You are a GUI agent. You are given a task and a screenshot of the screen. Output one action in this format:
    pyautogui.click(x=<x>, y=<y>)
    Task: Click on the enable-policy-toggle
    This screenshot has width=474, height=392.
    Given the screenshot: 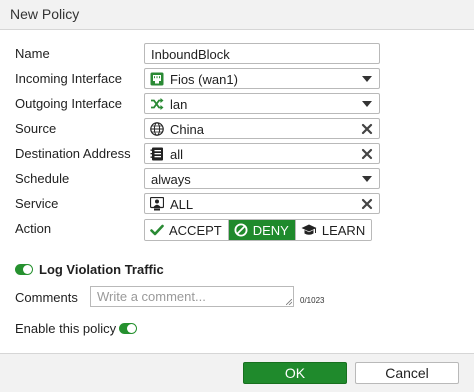 What is the action you would take?
    pyautogui.click(x=128, y=328)
    